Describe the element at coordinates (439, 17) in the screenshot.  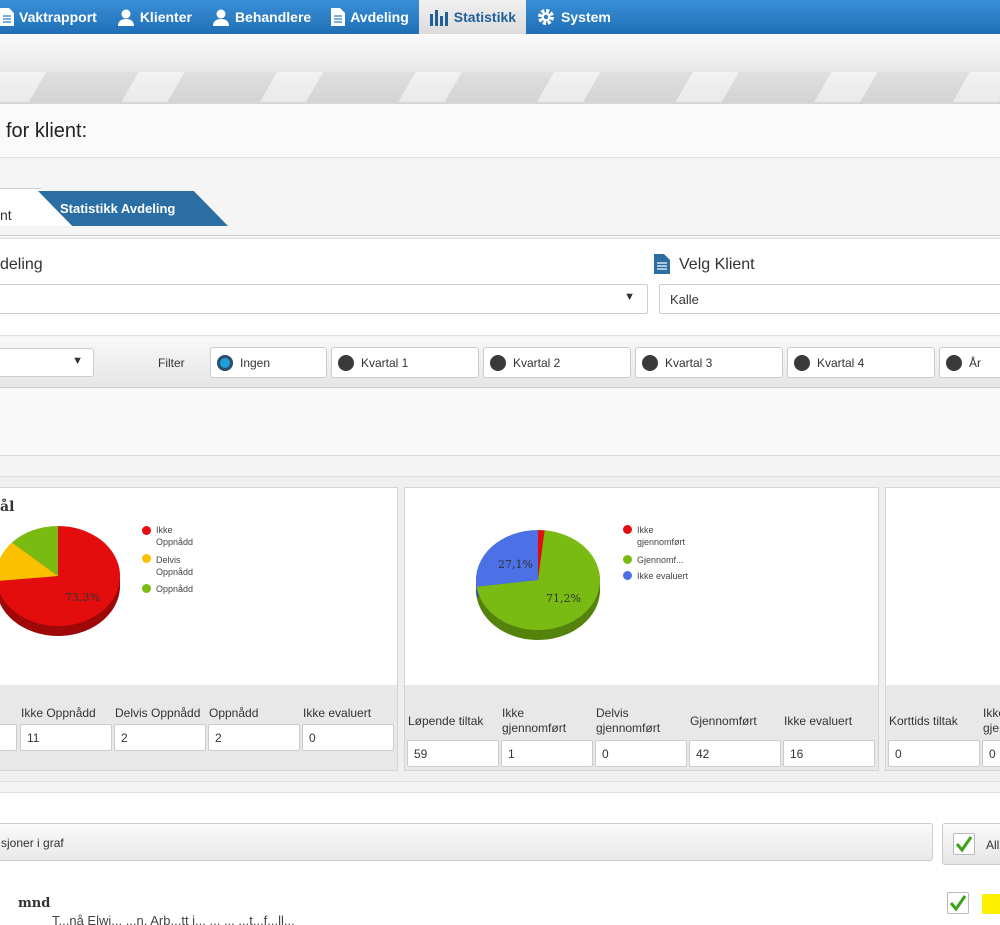
I see `bar-chart-icon` at that location.